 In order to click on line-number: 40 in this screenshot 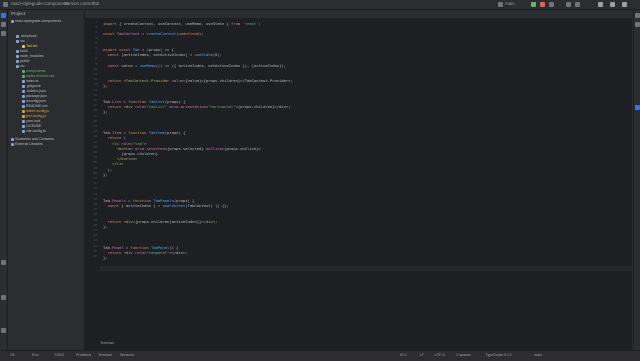, I will do `click(95, 224)`.